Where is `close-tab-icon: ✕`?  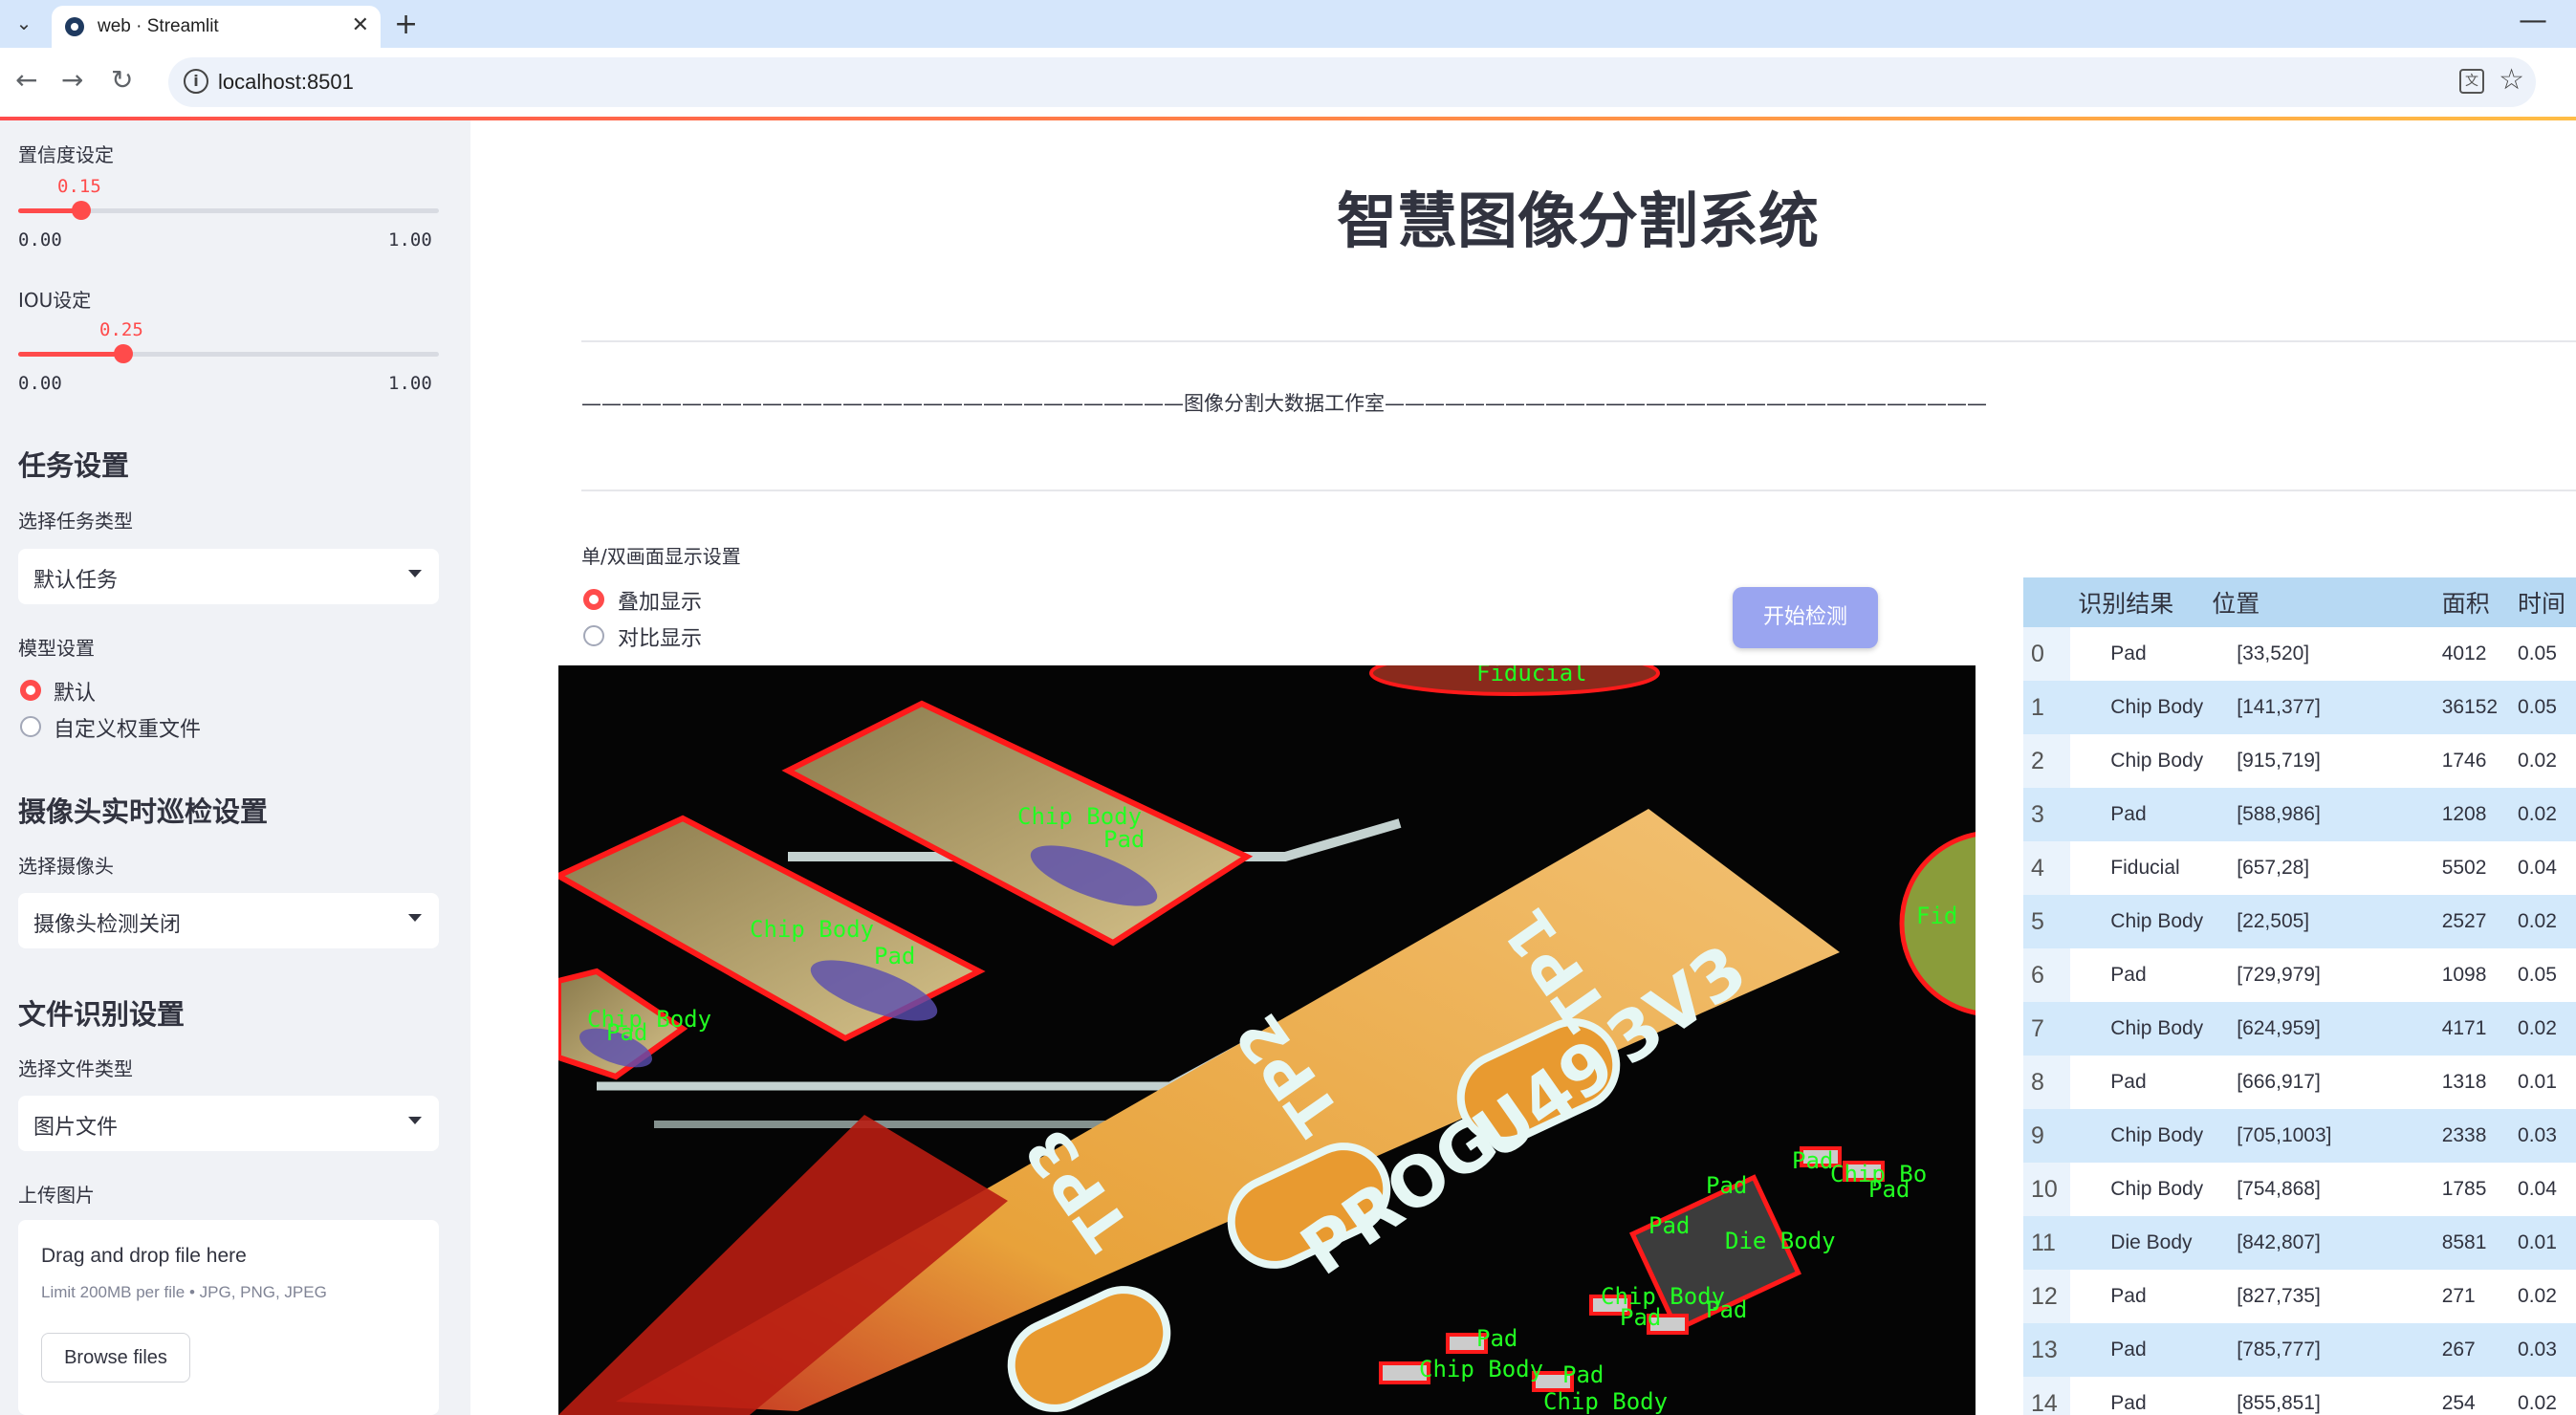
close-tab-icon: ✕ is located at coordinates (360, 25).